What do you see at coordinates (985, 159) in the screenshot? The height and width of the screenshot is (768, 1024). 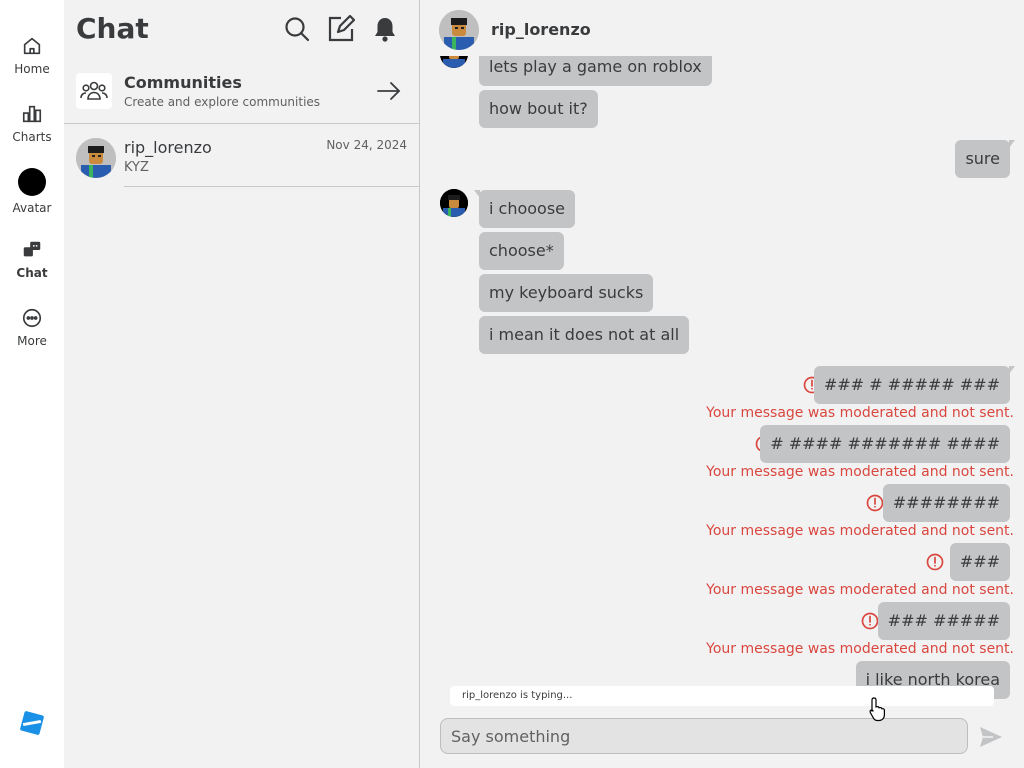 I see `message-bubble: sure` at bounding box center [985, 159].